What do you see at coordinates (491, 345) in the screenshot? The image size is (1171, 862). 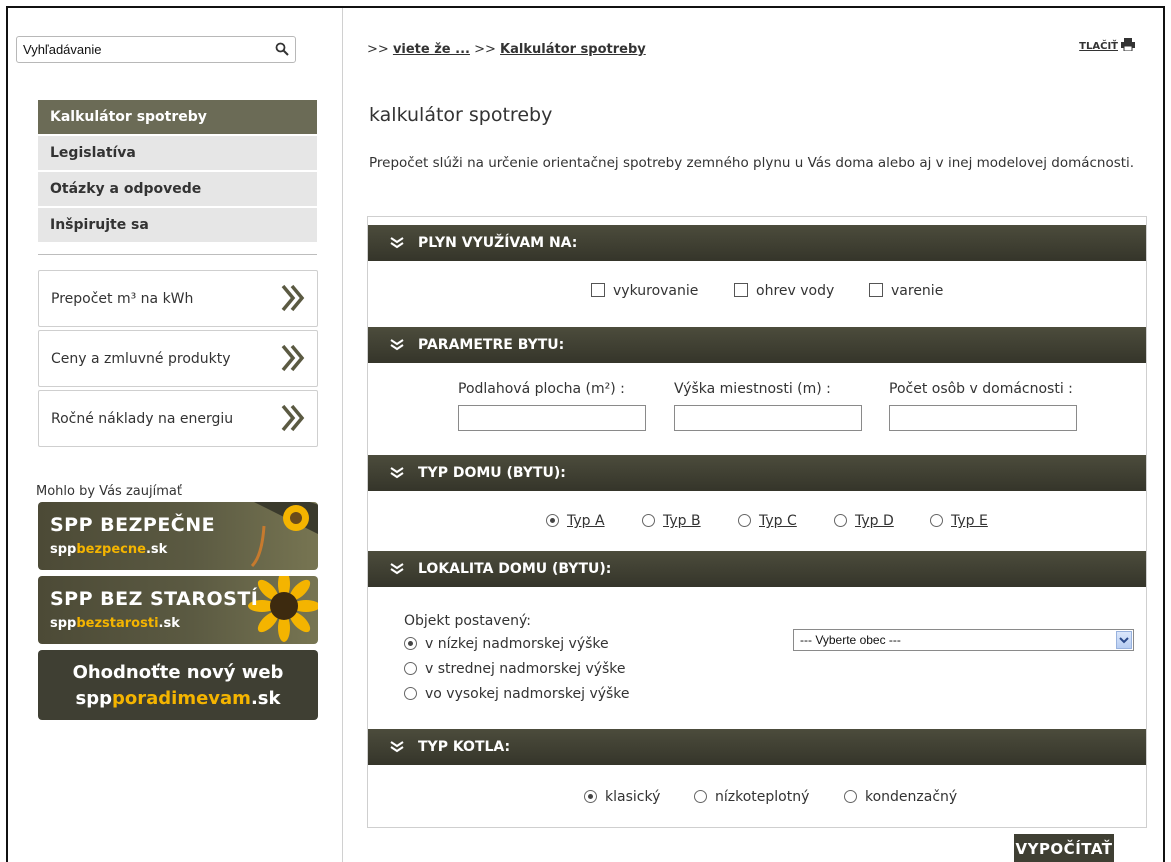 I see `section-title: PARAMETRE BYTU:` at bounding box center [491, 345].